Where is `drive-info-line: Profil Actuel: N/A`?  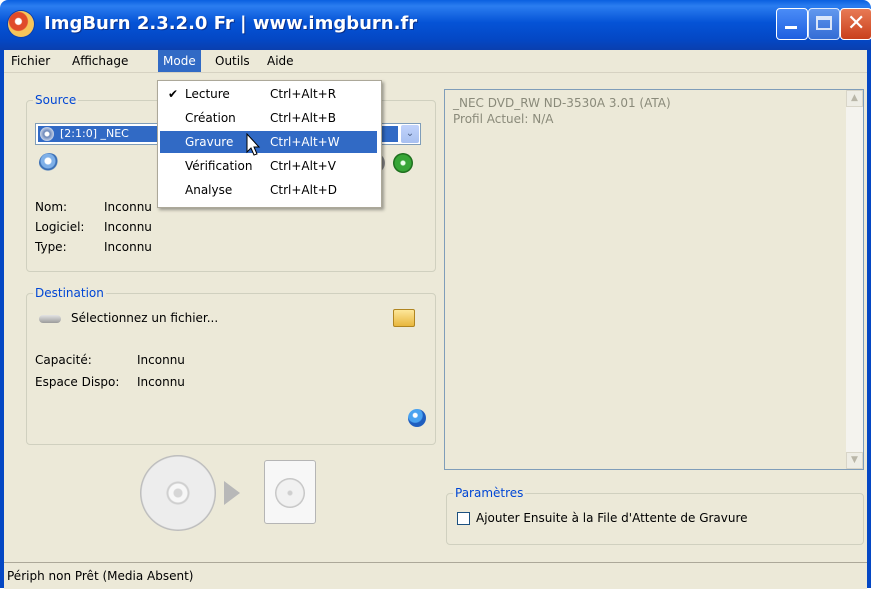
drive-info-line: Profil Actuel: N/A is located at coordinates (503, 119).